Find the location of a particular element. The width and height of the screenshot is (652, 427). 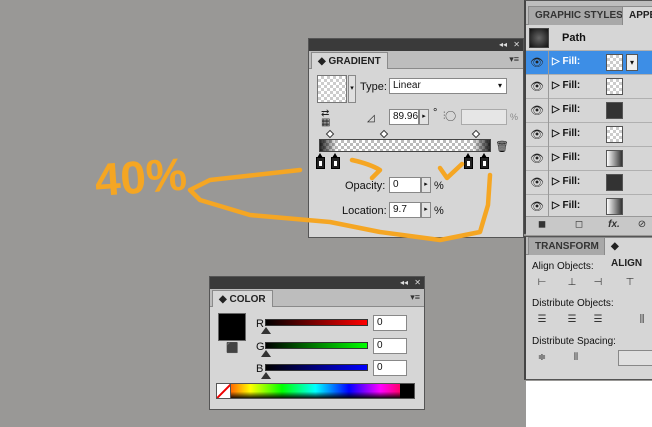

tab-transform: TRANSFORM is located at coordinates (567, 246).